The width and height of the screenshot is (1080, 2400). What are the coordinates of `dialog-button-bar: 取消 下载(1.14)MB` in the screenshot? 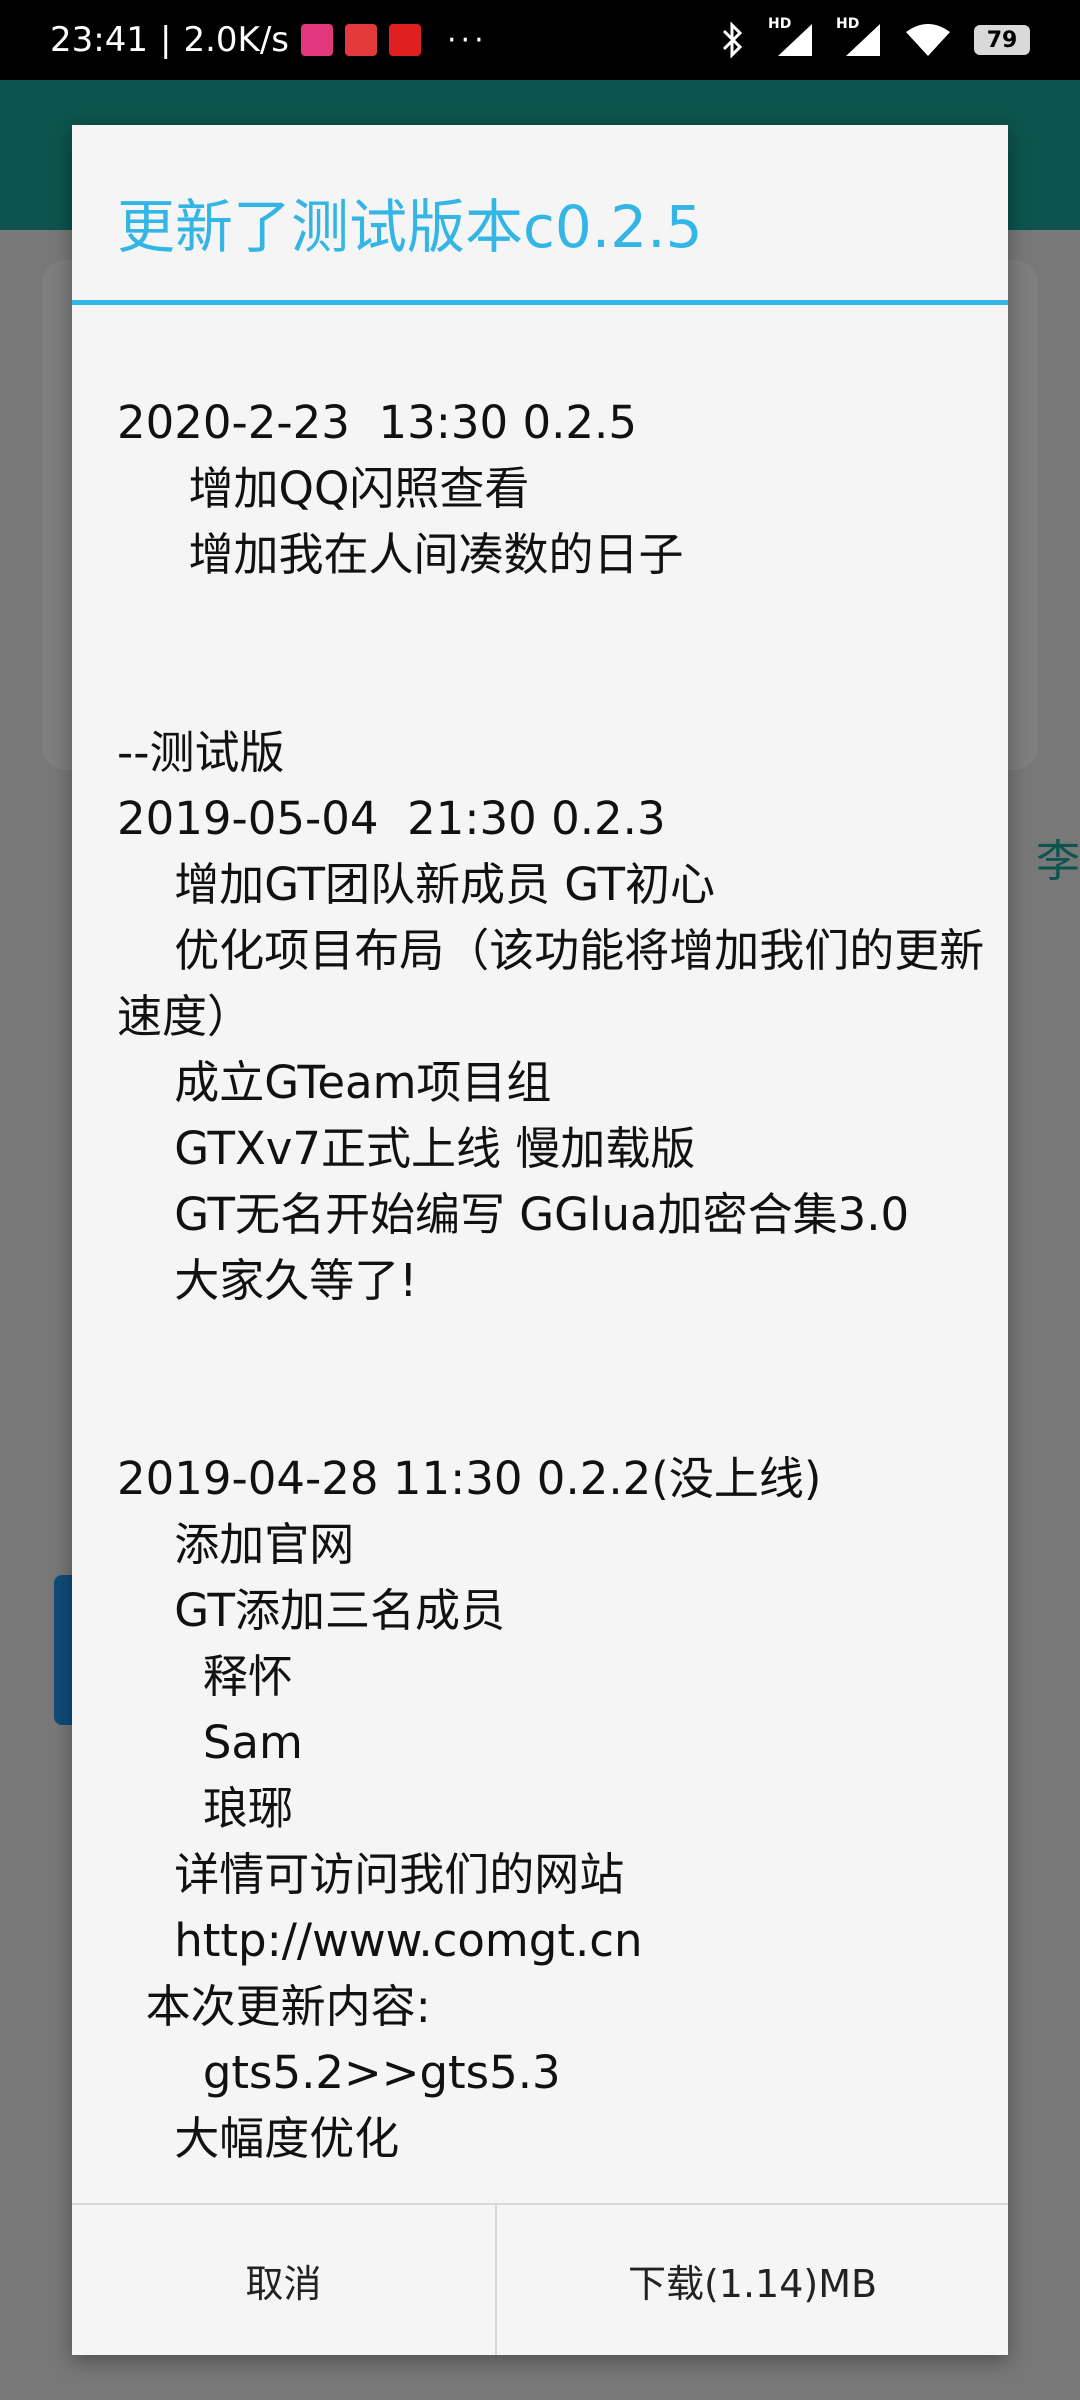 It's located at (540, 2279).